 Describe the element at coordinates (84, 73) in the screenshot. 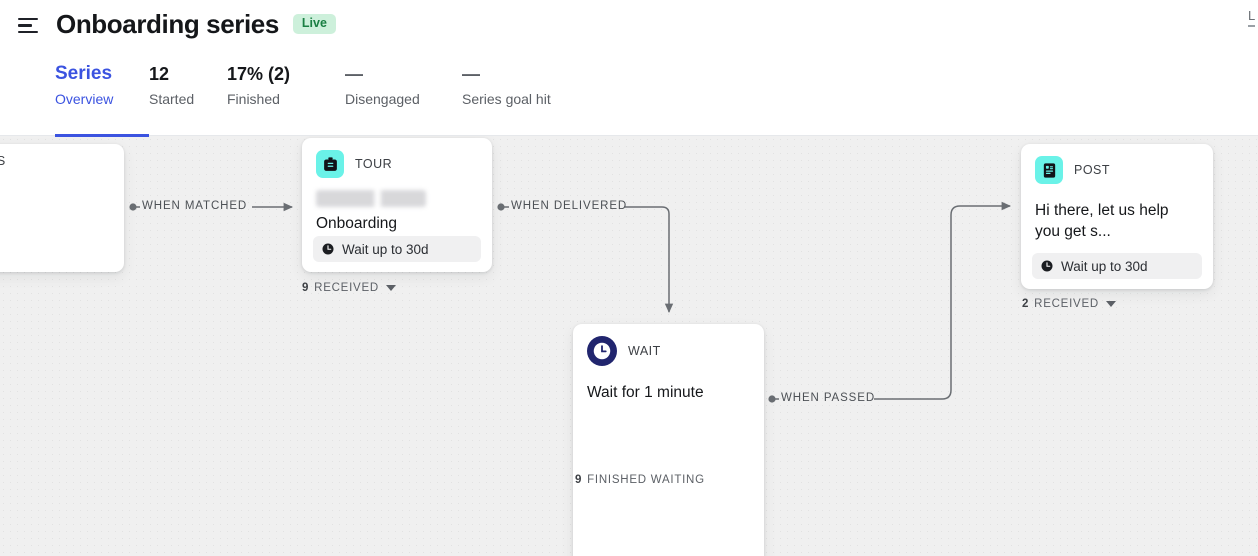

I see `stat-series-value: Series` at that location.